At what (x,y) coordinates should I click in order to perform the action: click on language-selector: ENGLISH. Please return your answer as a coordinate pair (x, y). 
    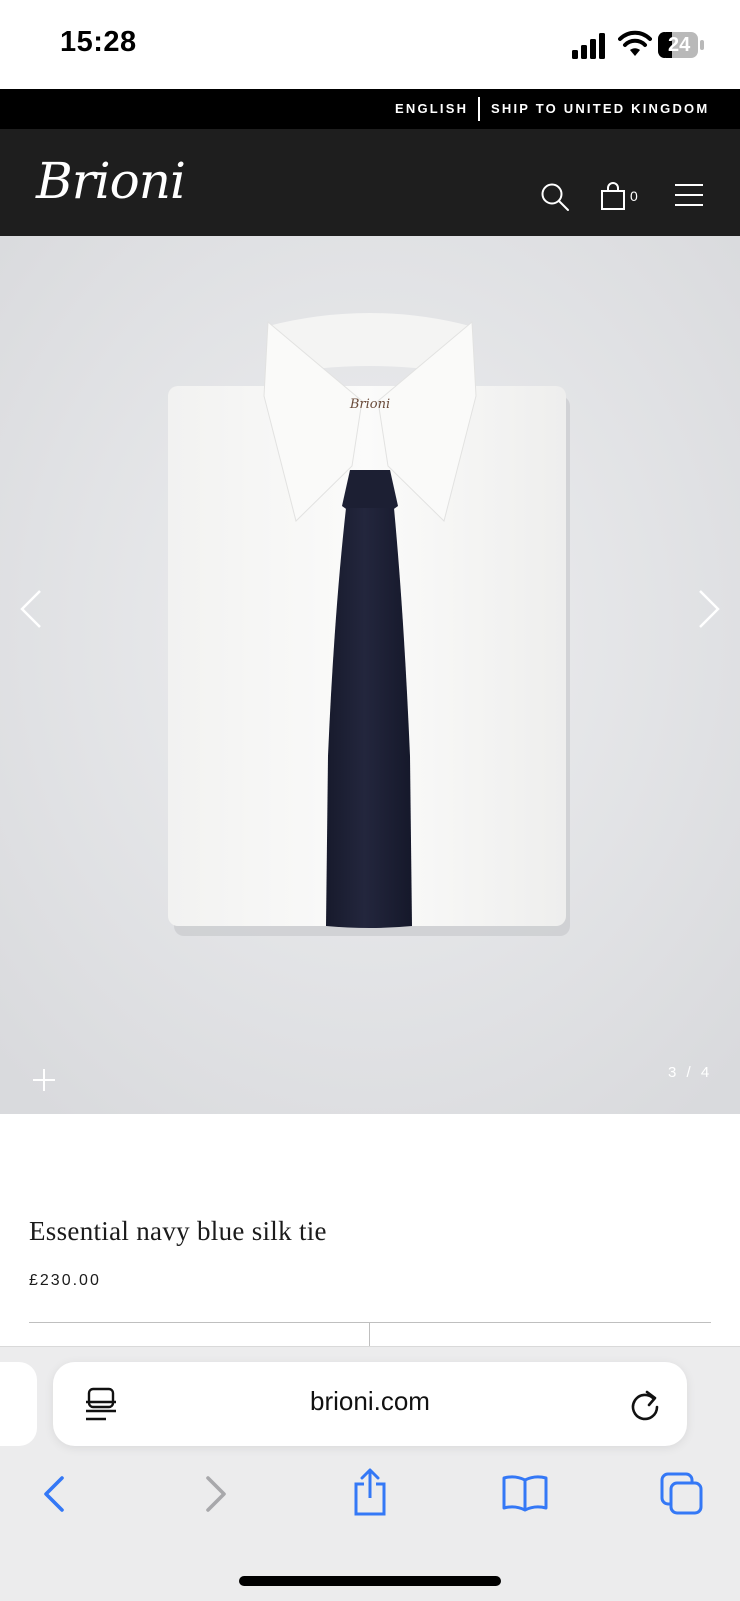
    Looking at the image, I should click on (431, 108).